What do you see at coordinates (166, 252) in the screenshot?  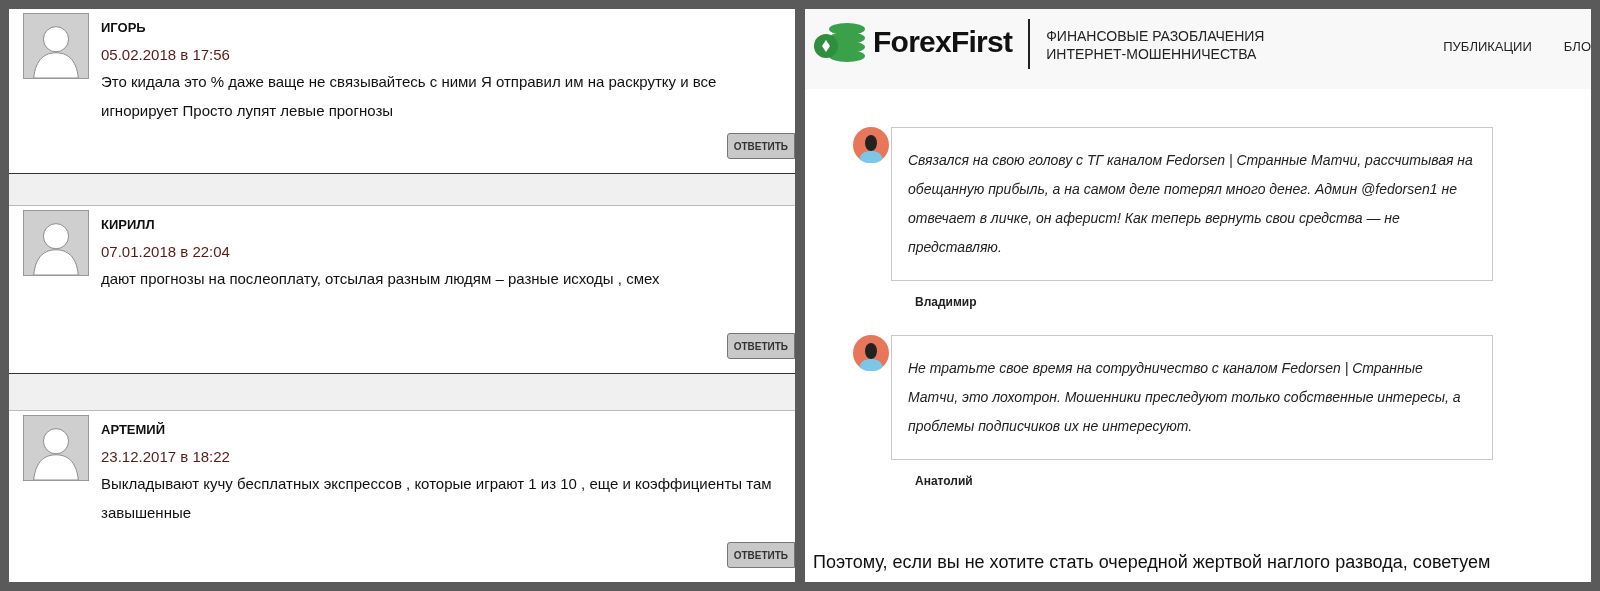 I see `comment-date: 07.01.2018 в 22:04` at bounding box center [166, 252].